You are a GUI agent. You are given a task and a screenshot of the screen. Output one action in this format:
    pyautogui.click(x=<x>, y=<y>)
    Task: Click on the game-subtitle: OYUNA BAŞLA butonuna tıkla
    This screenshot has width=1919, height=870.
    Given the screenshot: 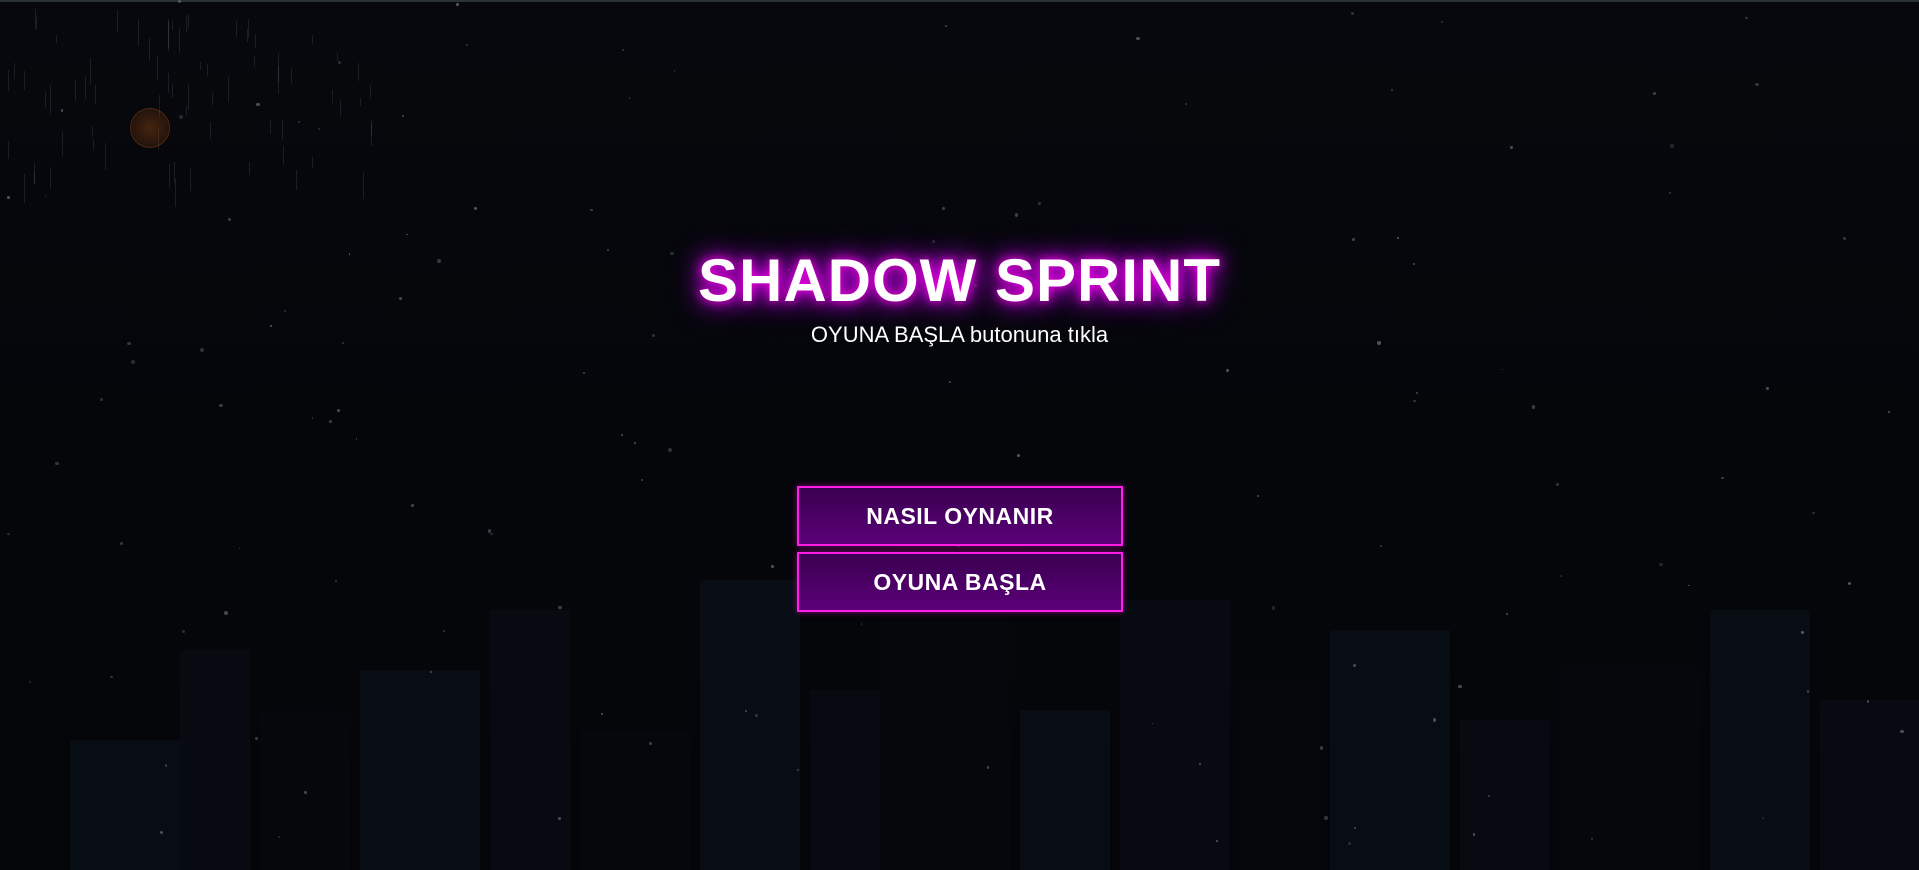 What is the action you would take?
    pyautogui.click(x=959, y=334)
    